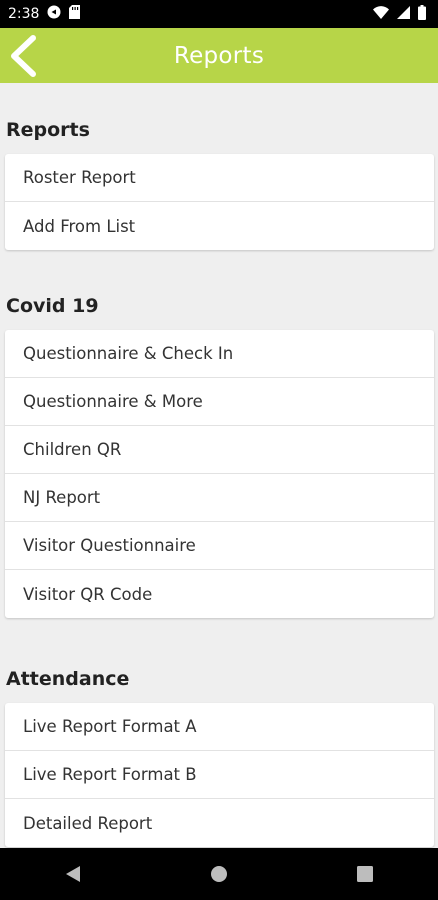 Image resolution: width=438 pixels, height=900 pixels. I want to click on sd-card-icon, so click(75, 14).